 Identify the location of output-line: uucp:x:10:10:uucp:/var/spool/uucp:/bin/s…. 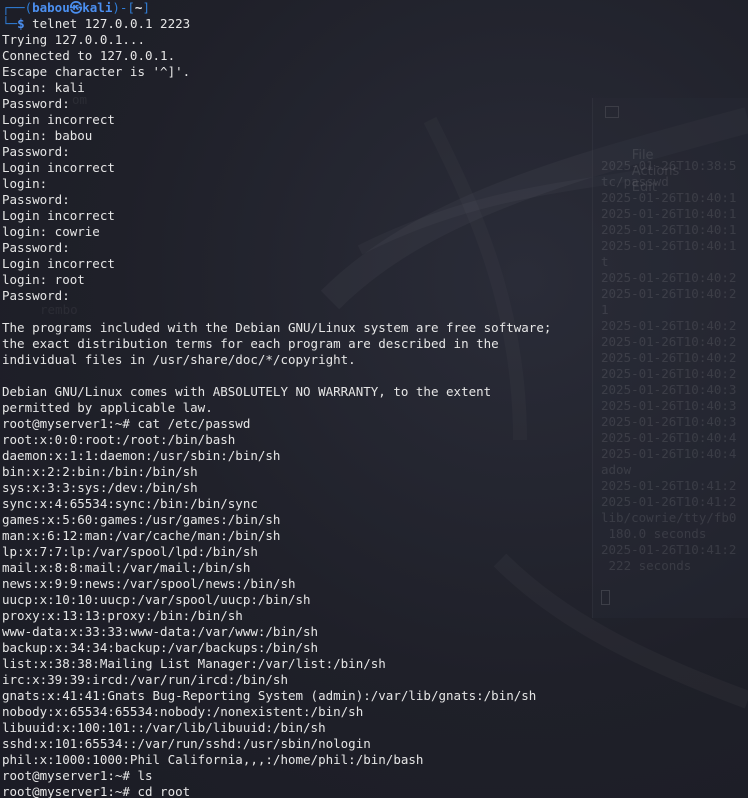
(156, 599).